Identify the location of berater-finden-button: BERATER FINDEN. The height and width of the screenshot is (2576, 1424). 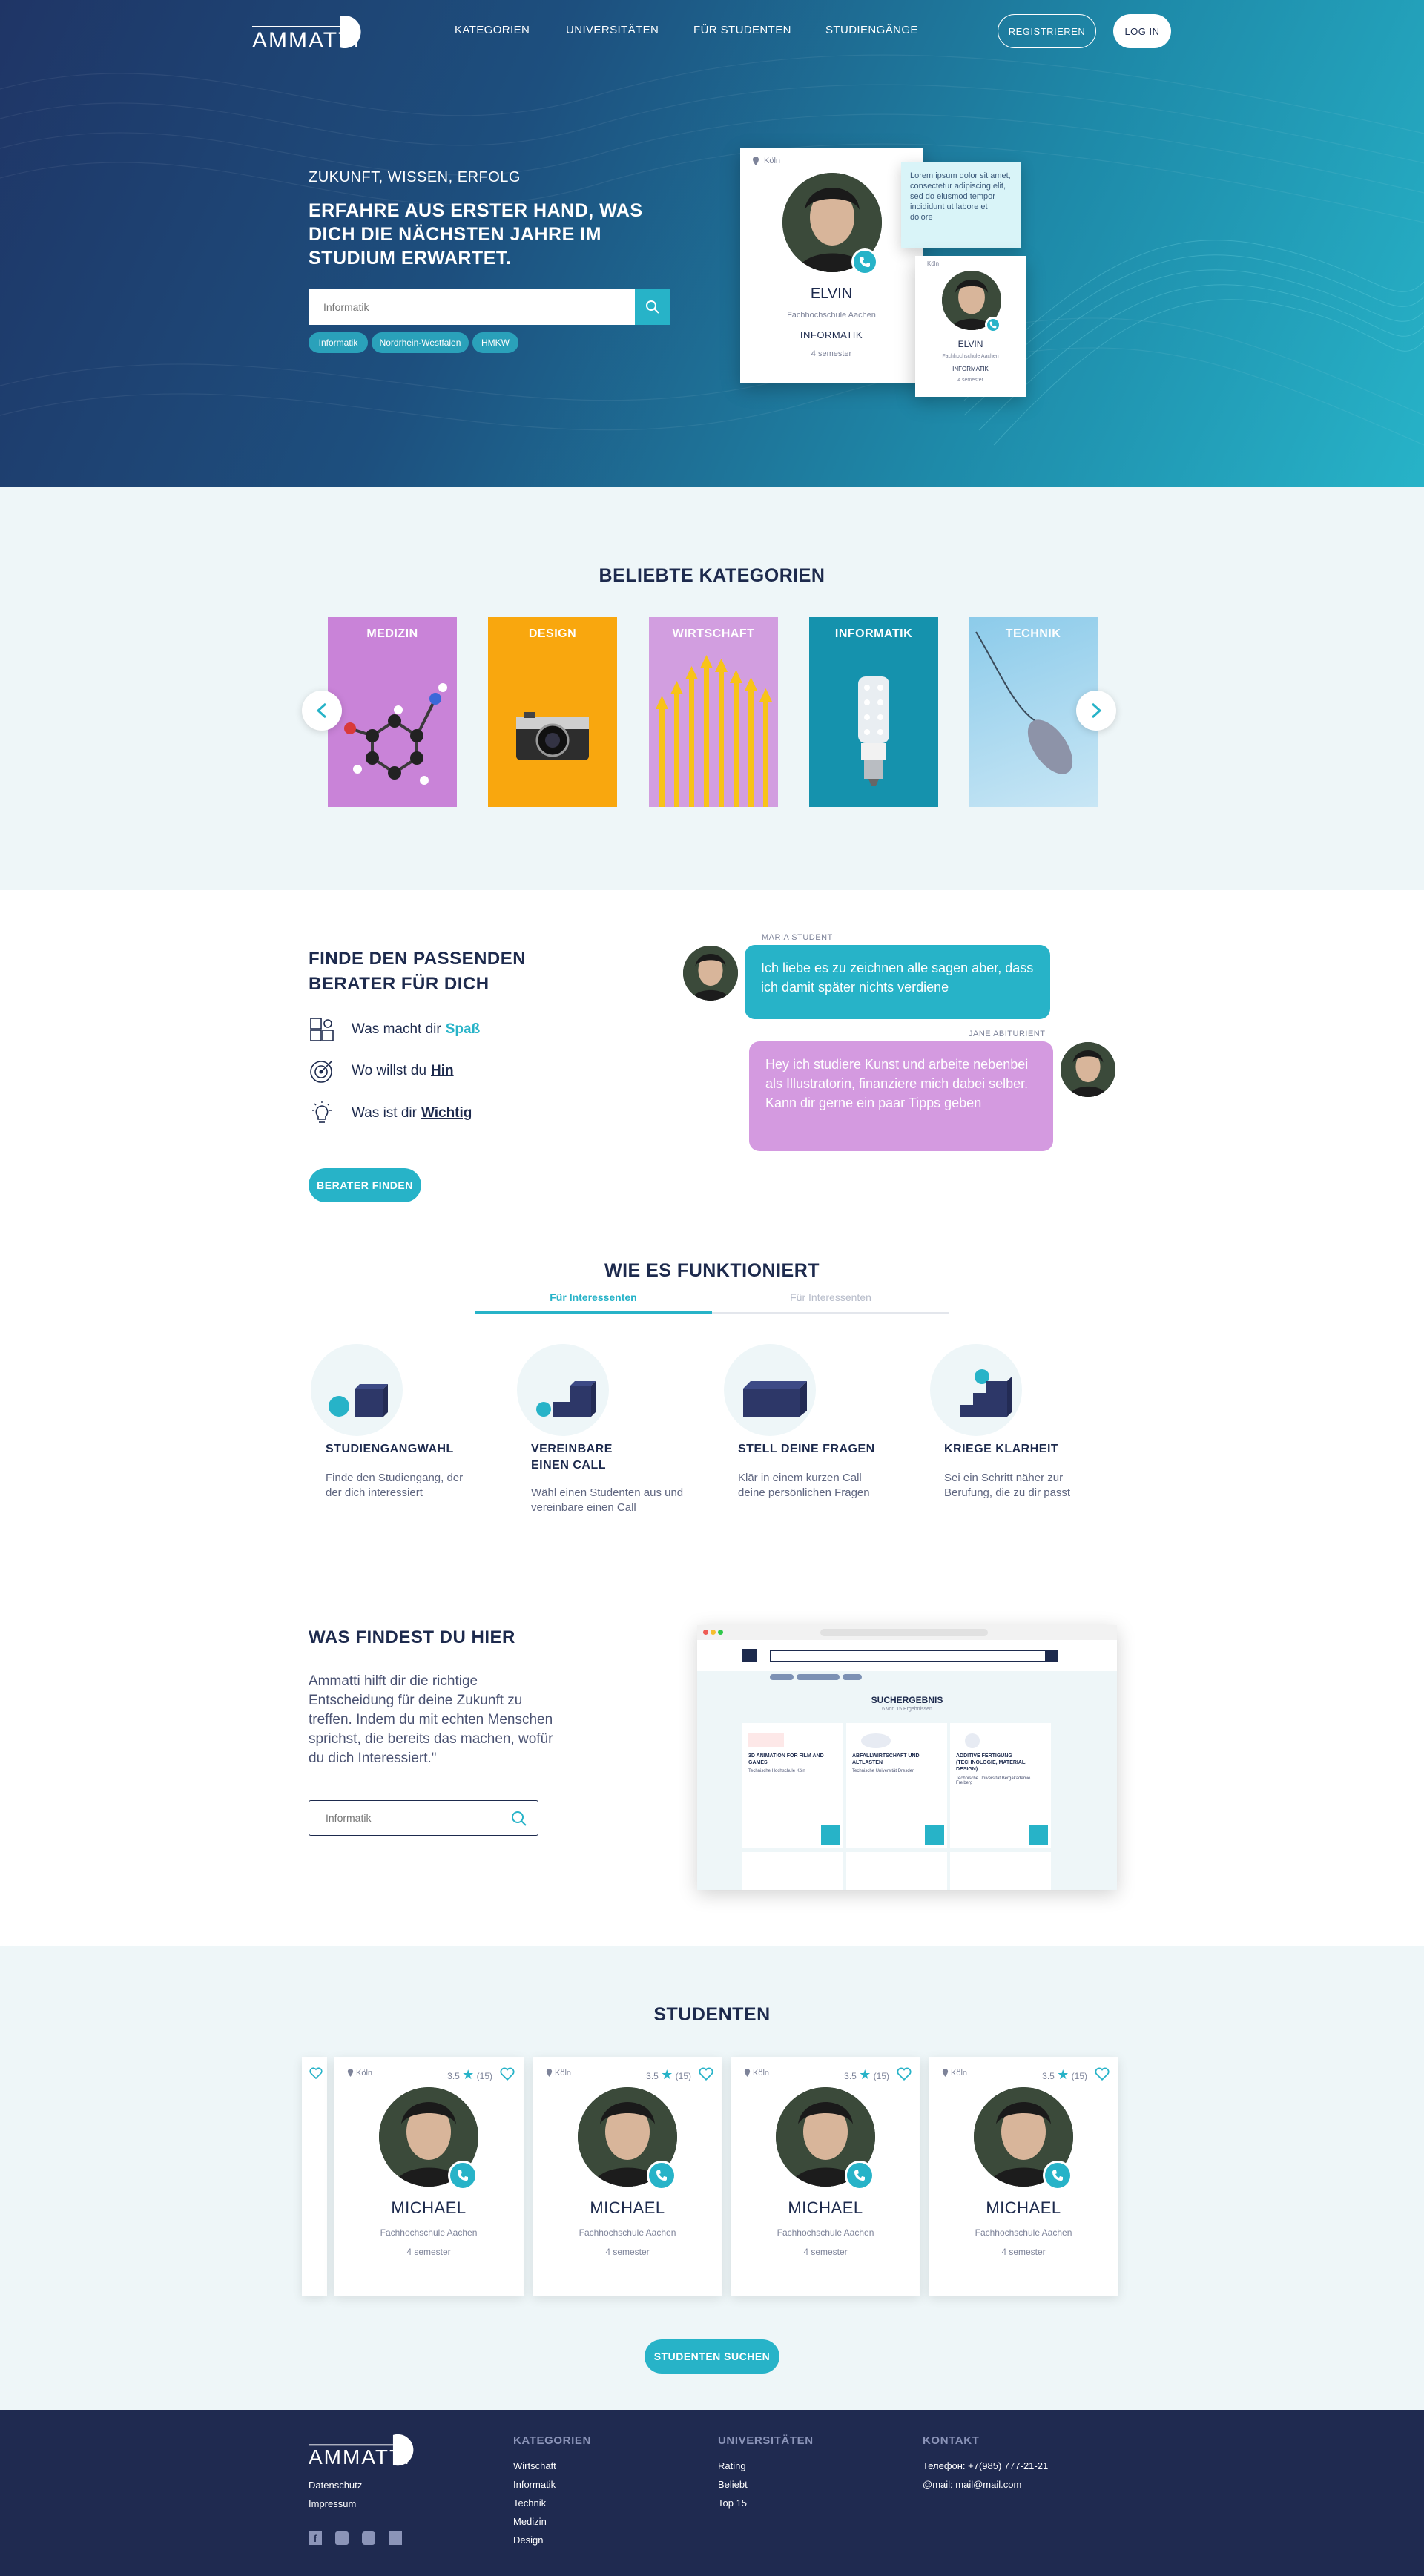
(365, 1185).